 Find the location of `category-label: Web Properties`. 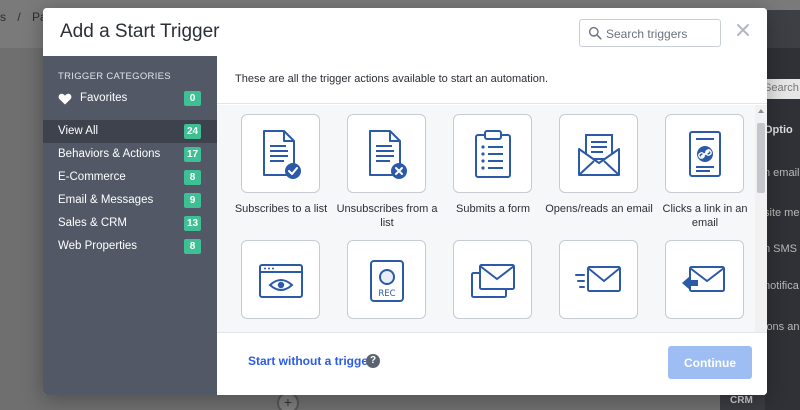

category-label: Web Properties is located at coordinates (98, 246).